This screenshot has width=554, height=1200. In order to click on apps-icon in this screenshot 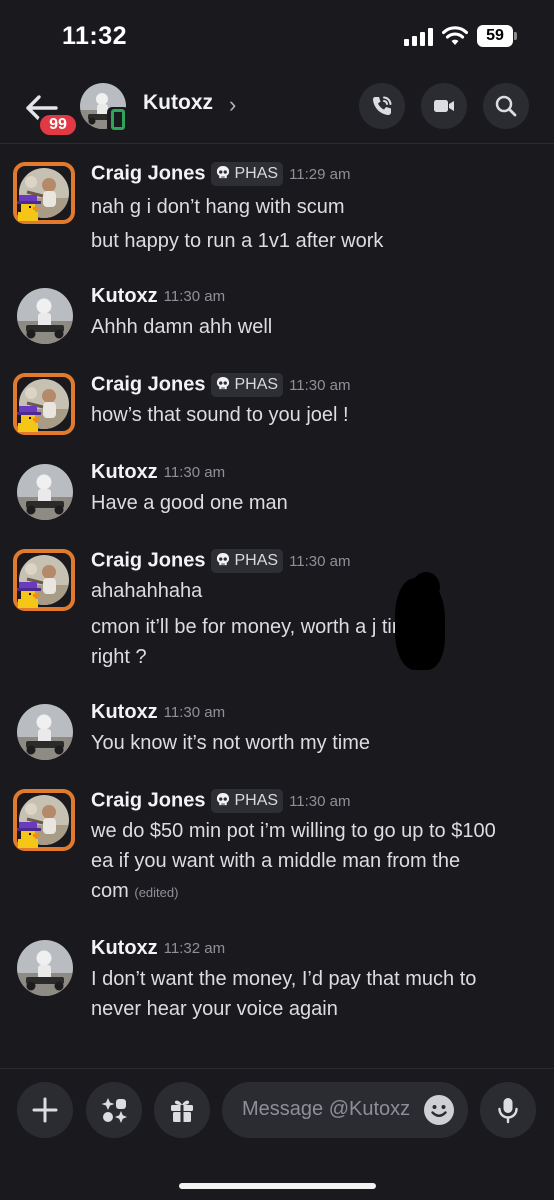, I will do `click(114, 1110)`.